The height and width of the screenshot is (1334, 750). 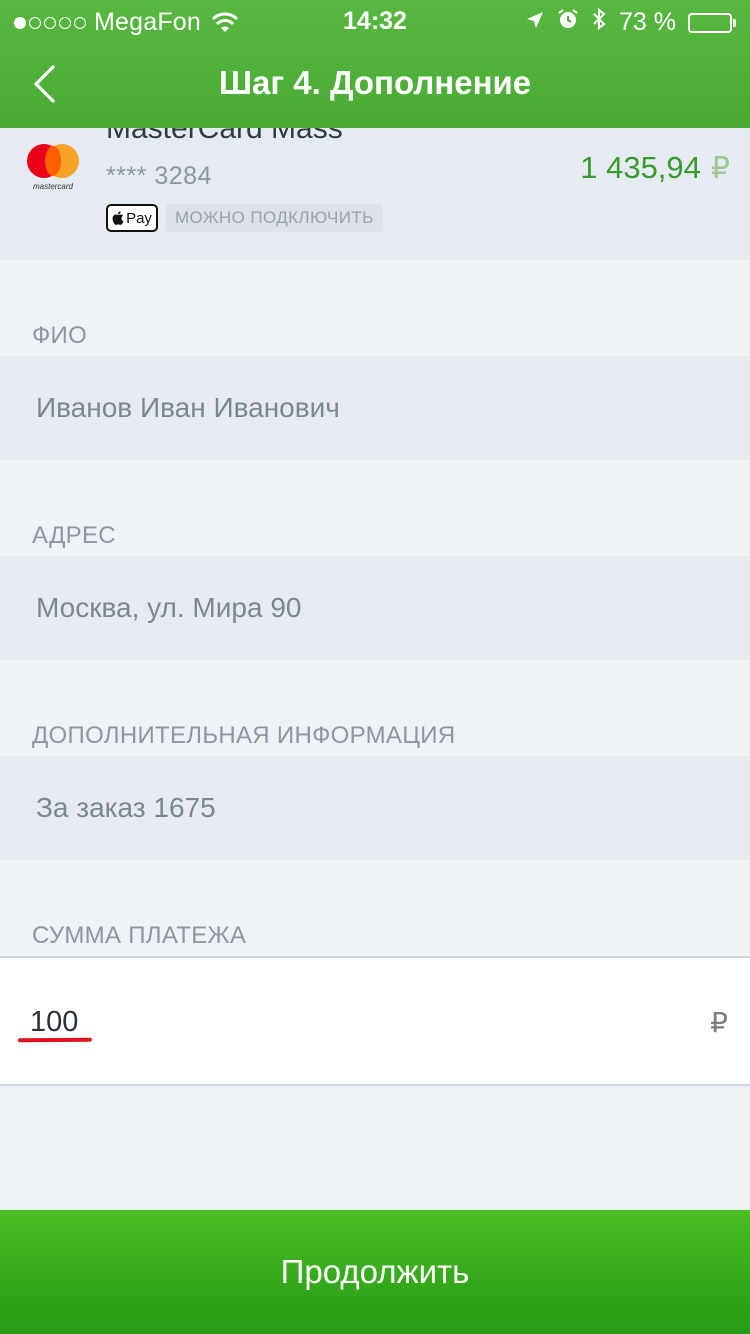 I want to click on page-title: Шаг 4. Дополнение, so click(x=375, y=82).